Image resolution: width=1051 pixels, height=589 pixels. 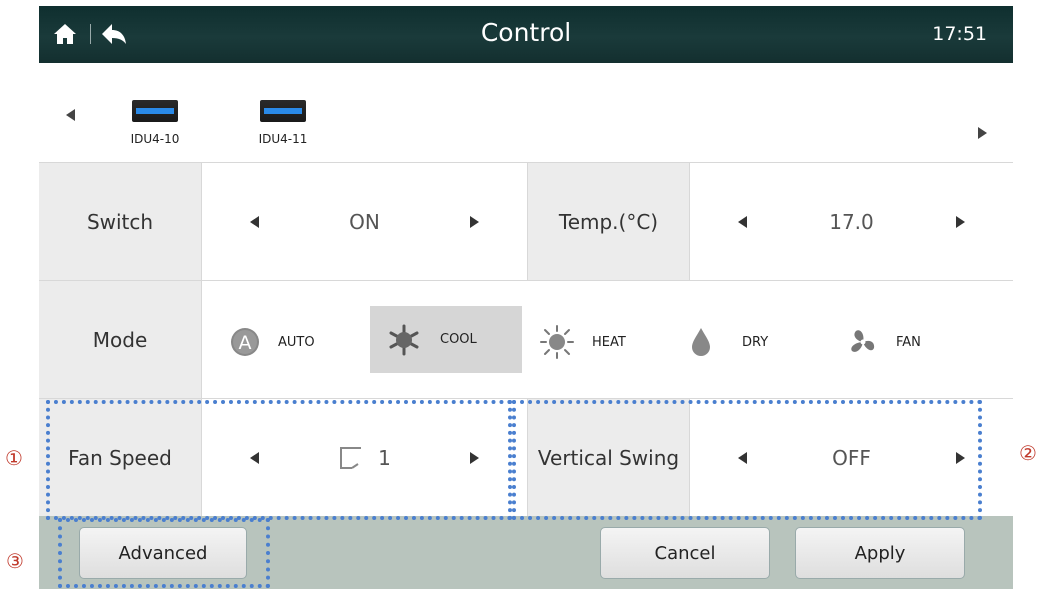 I want to click on fan-icon, so click(x=863, y=341).